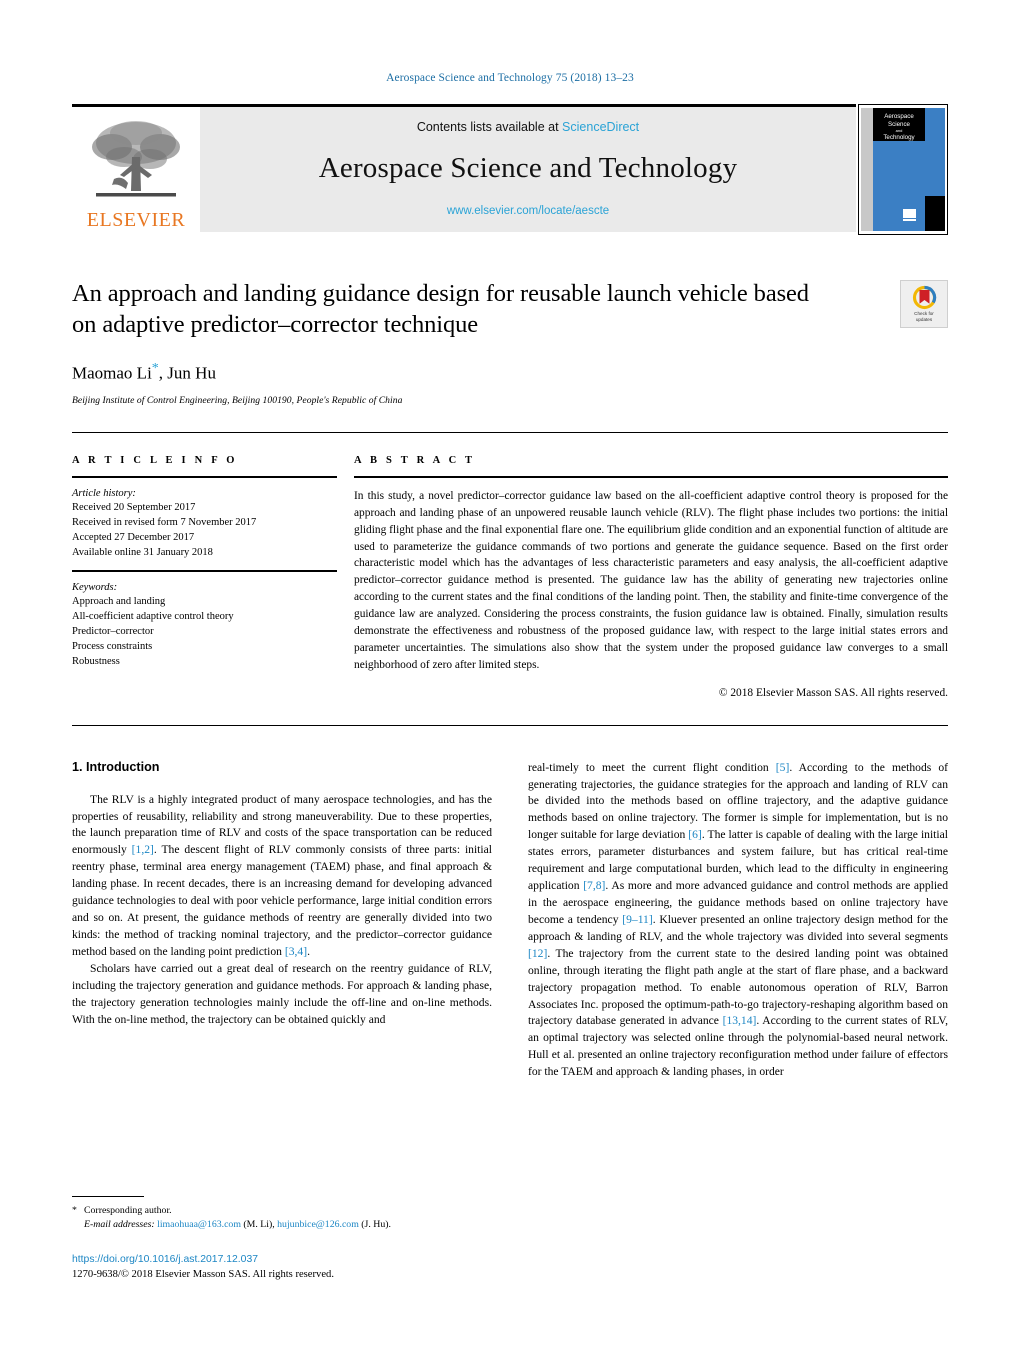  I want to click on elsevier-tree-icon, so click(136, 159).